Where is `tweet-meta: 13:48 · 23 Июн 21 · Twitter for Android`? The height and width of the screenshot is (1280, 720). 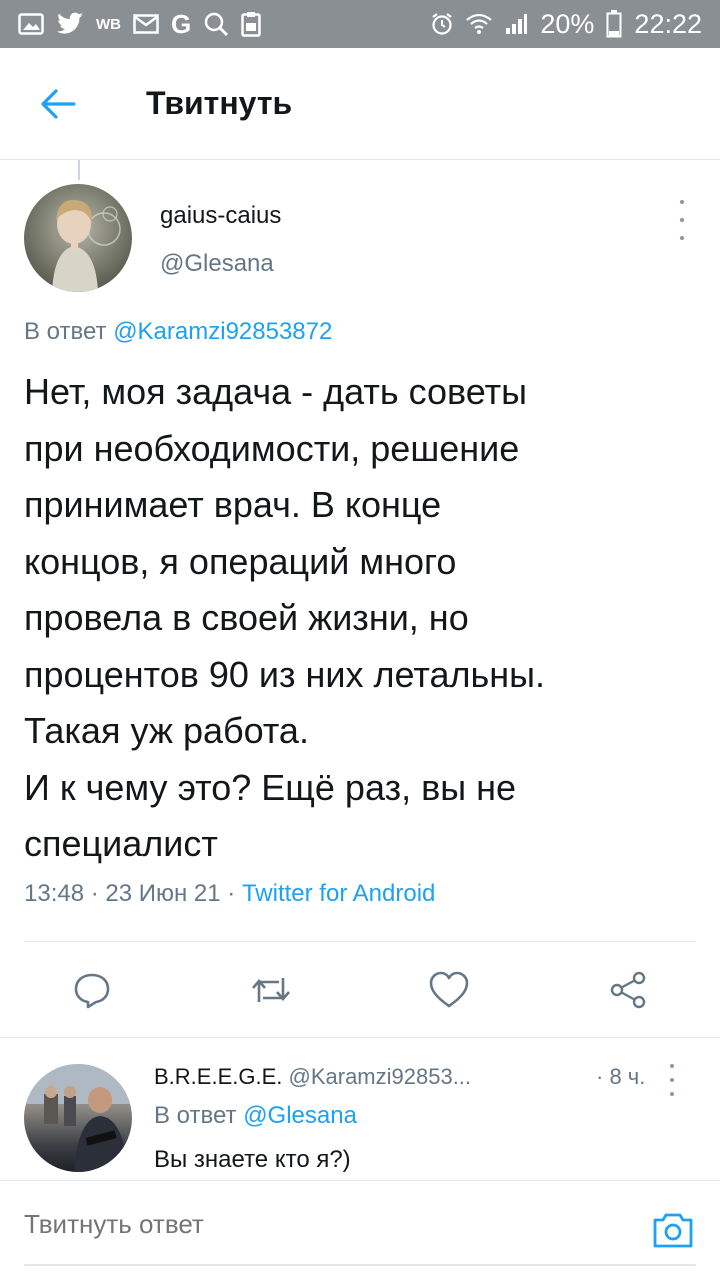 tweet-meta: 13:48 · 23 Июн 21 · Twitter for Android is located at coordinates (229, 894).